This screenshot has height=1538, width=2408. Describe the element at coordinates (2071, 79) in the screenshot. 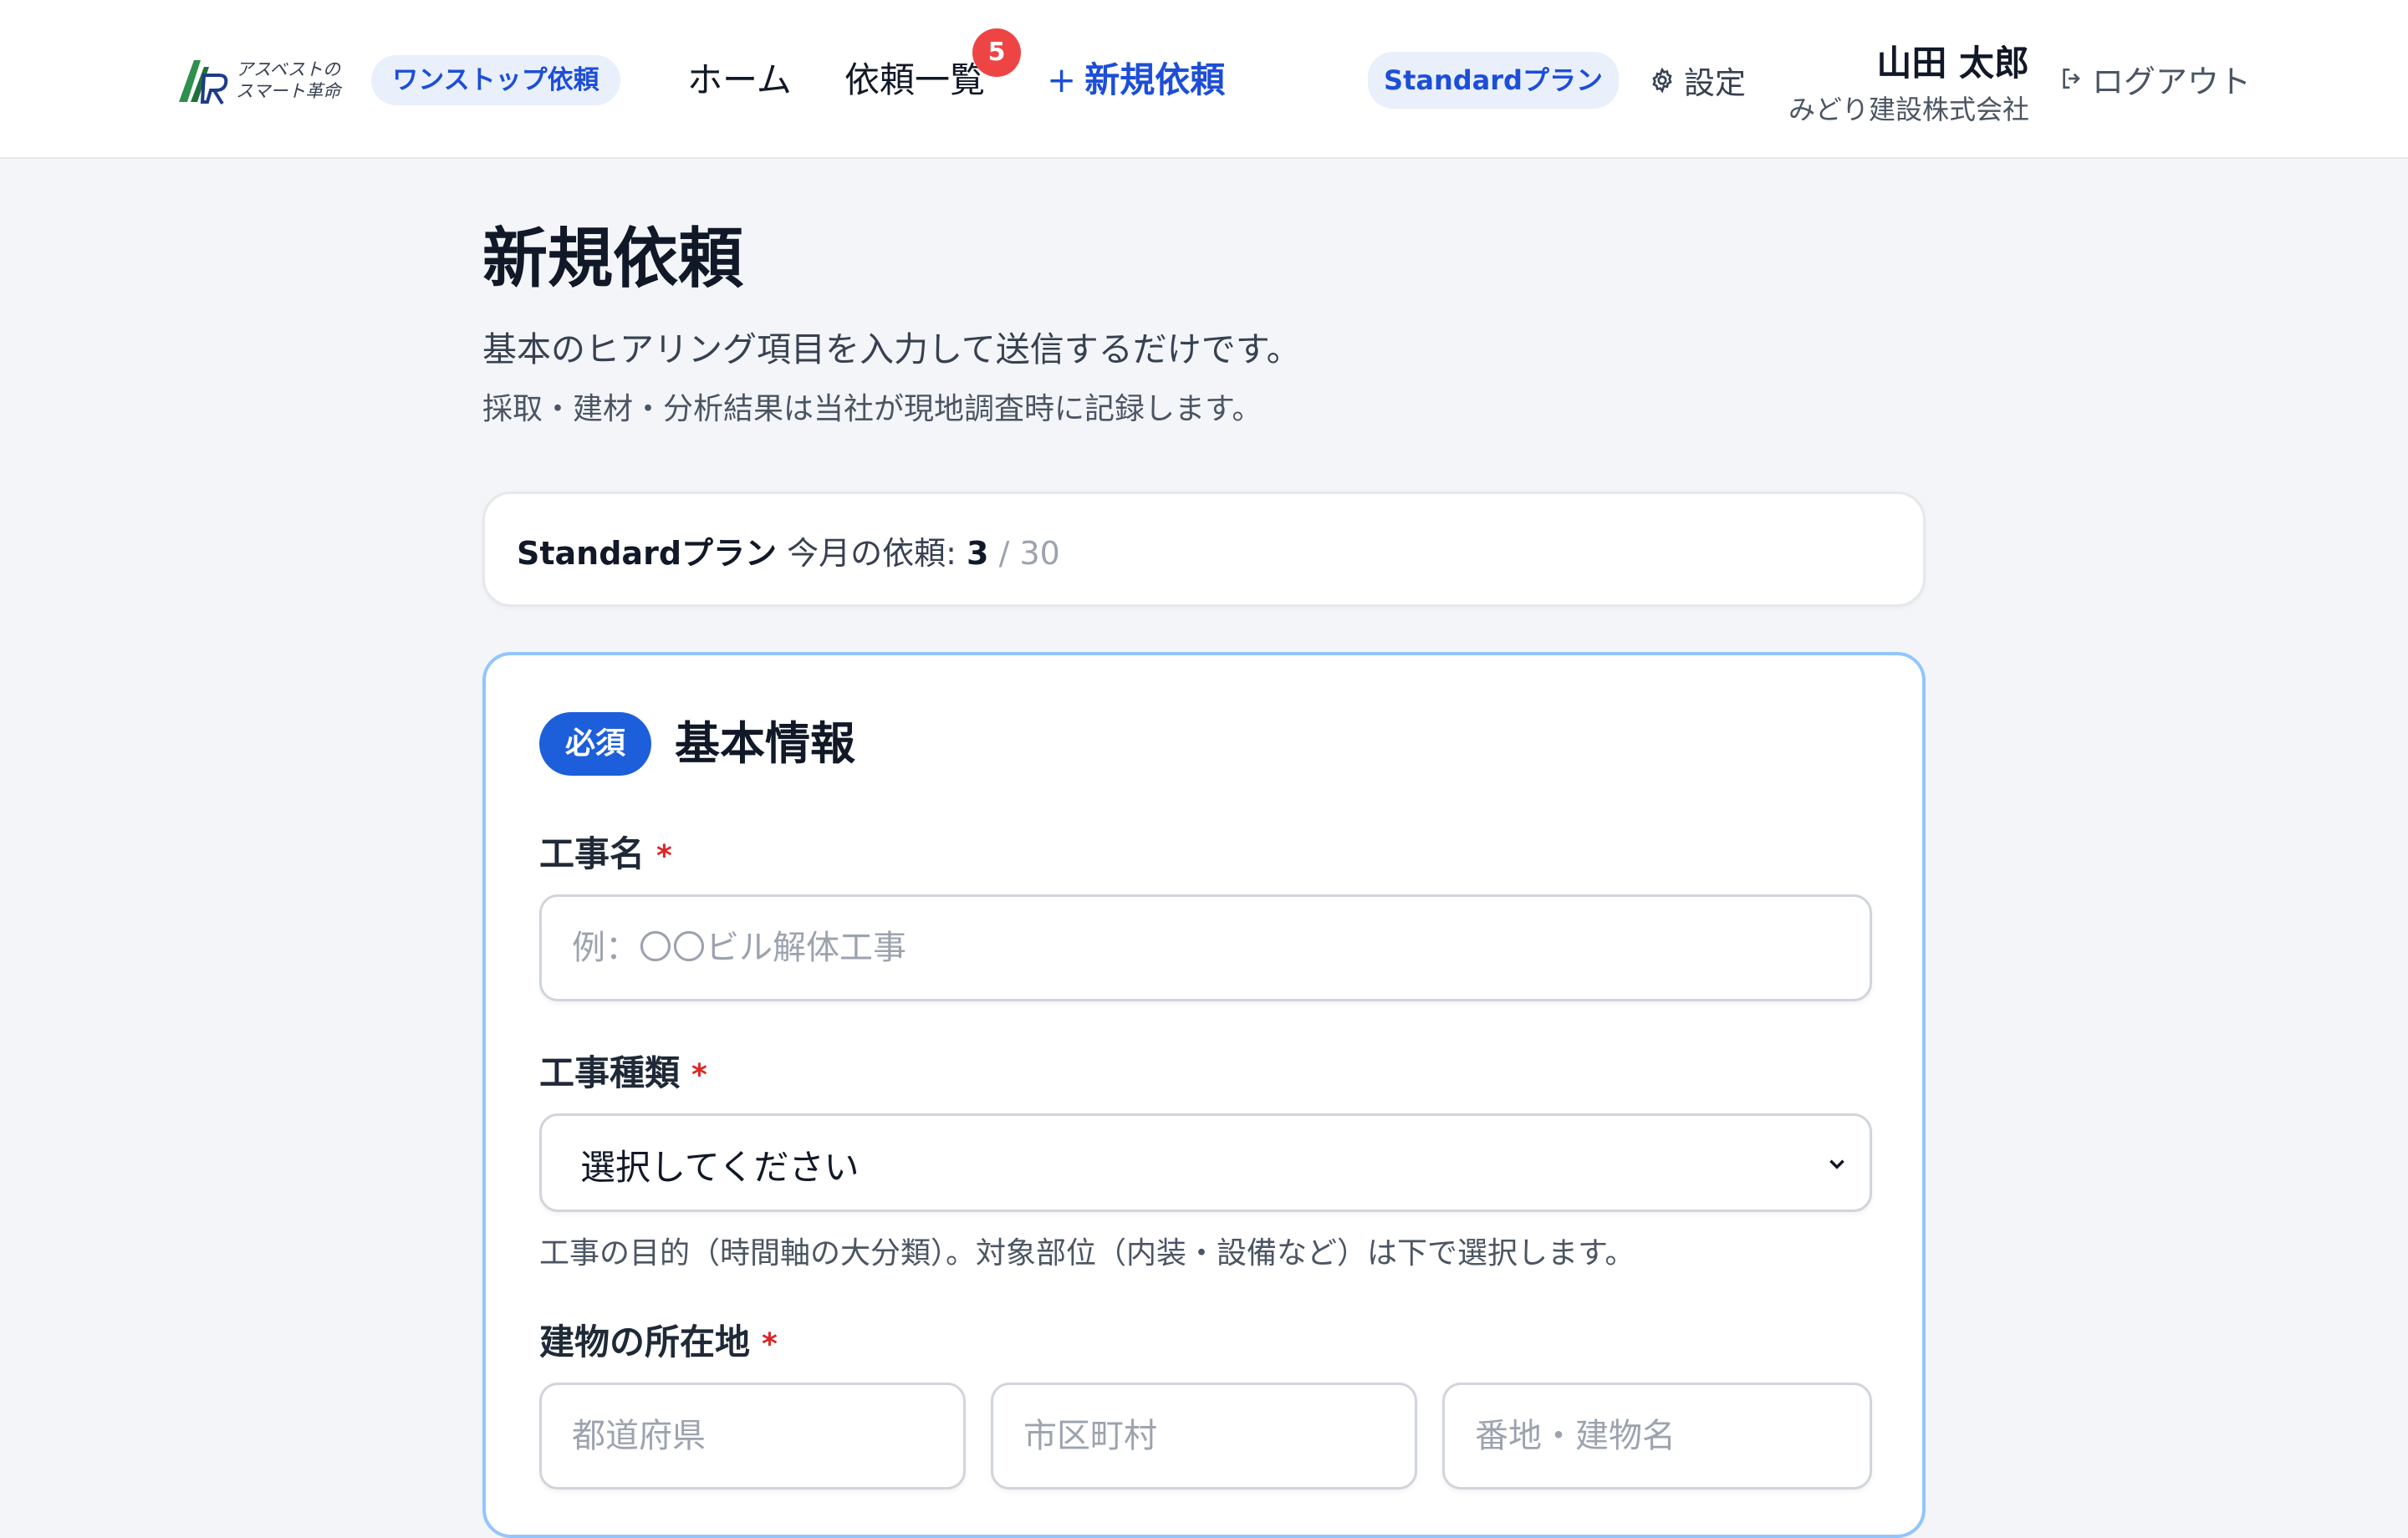

I see `logout-icon` at that location.